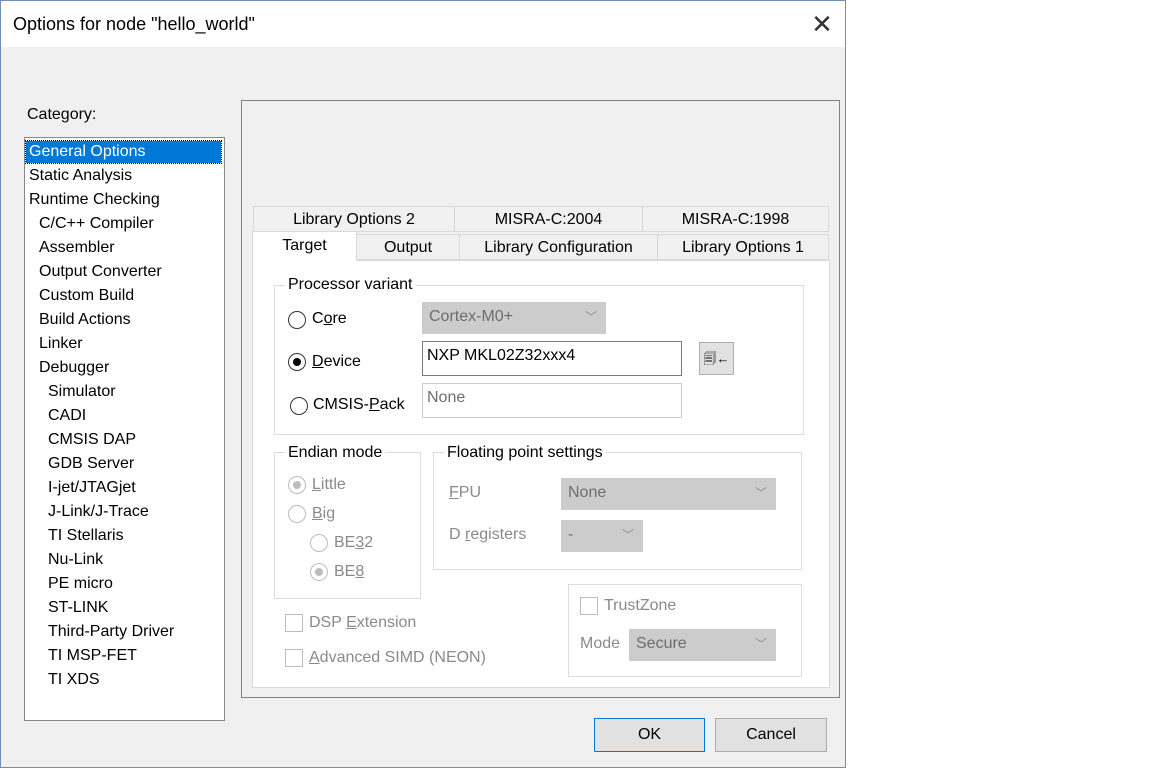 The height and width of the screenshot is (769, 1152). What do you see at coordinates (488, 534) in the screenshot?
I see `d-registers-label: D registers` at bounding box center [488, 534].